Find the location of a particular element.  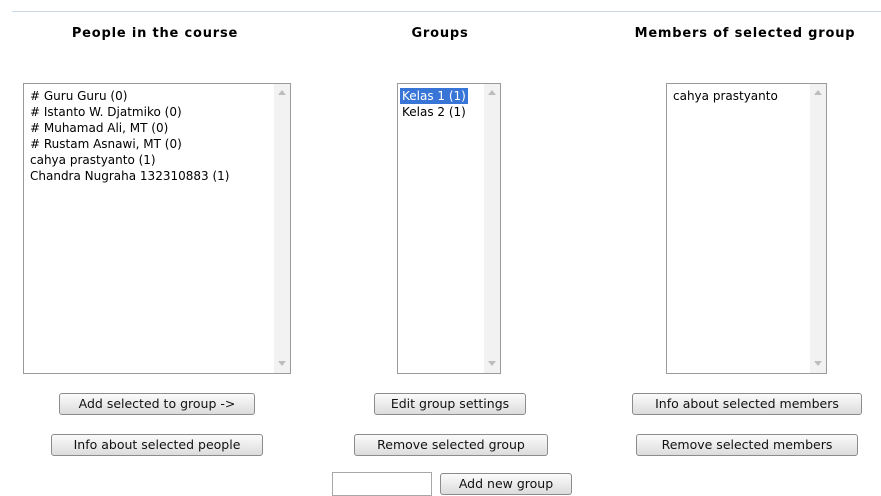

list-item: # Guru Guru (0) is located at coordinates (149, 96).